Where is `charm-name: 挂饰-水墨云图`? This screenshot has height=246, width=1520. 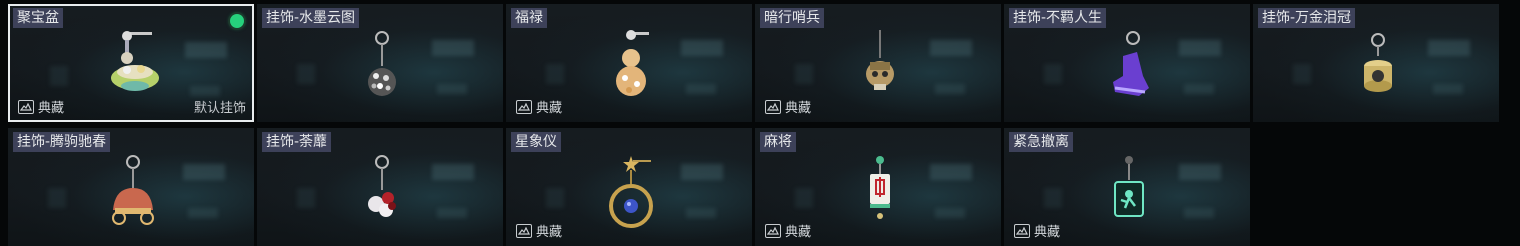
charm-name: 挂饰-水墨云图 is located at coordinates (311, 18).